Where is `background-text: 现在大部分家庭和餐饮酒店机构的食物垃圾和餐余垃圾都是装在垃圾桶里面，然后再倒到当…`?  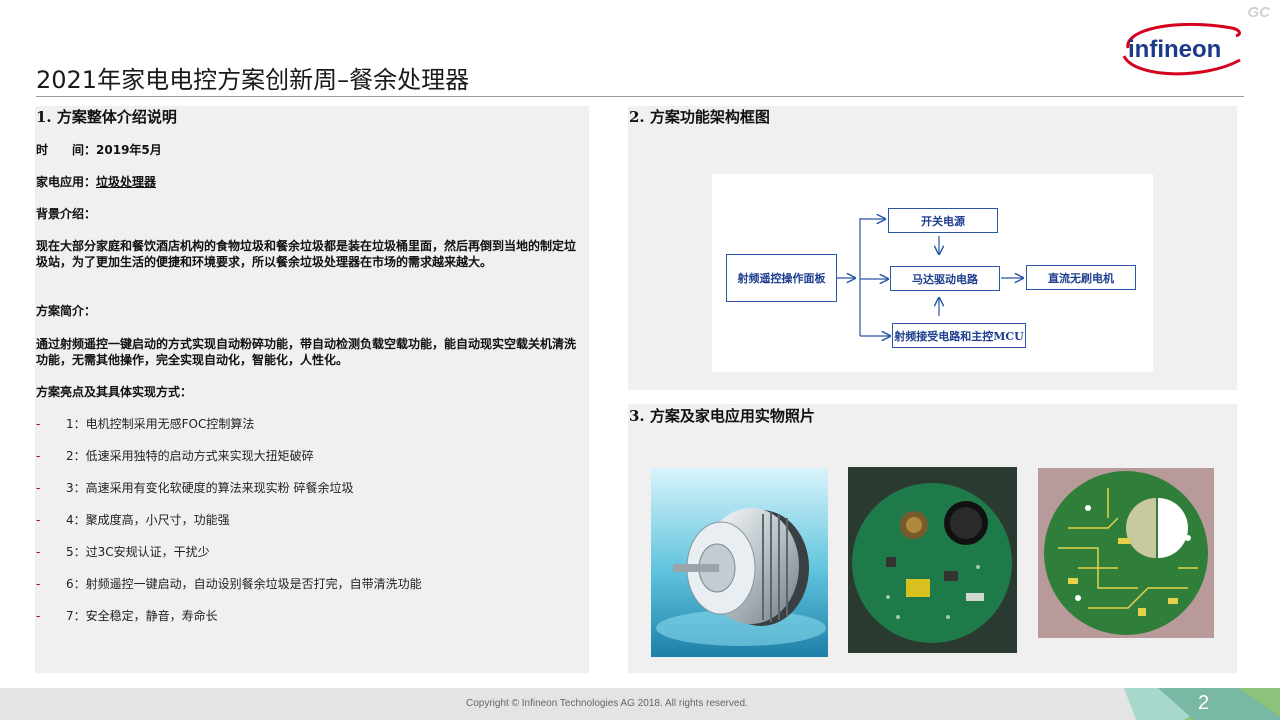 background-text: 现在大部分家庭和餐饮酒店机构的食物垃圾和餐余垃圾都是装在垃圾桶里面，然后再倒到当… is located at coordinates (306, 254).